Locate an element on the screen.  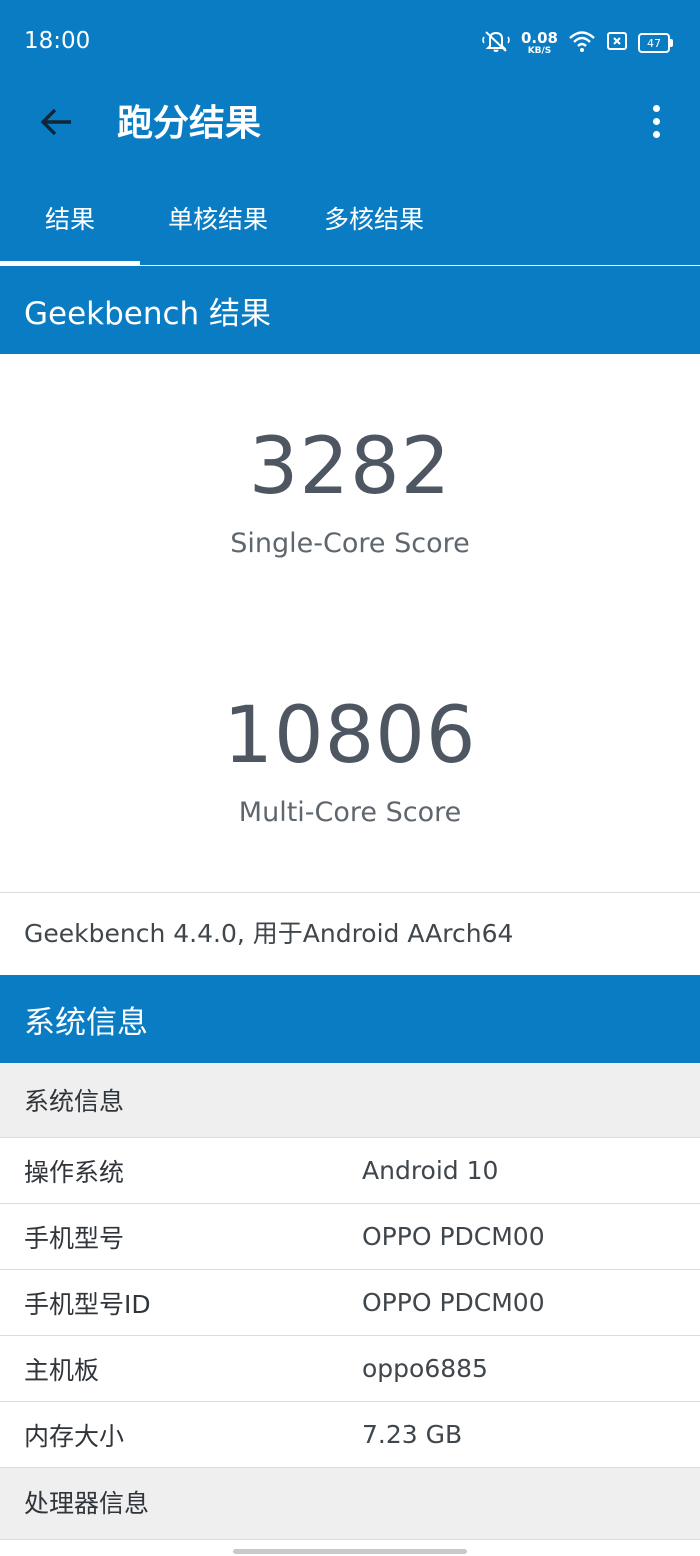
more-options-button is located at coordinates (656, 121).